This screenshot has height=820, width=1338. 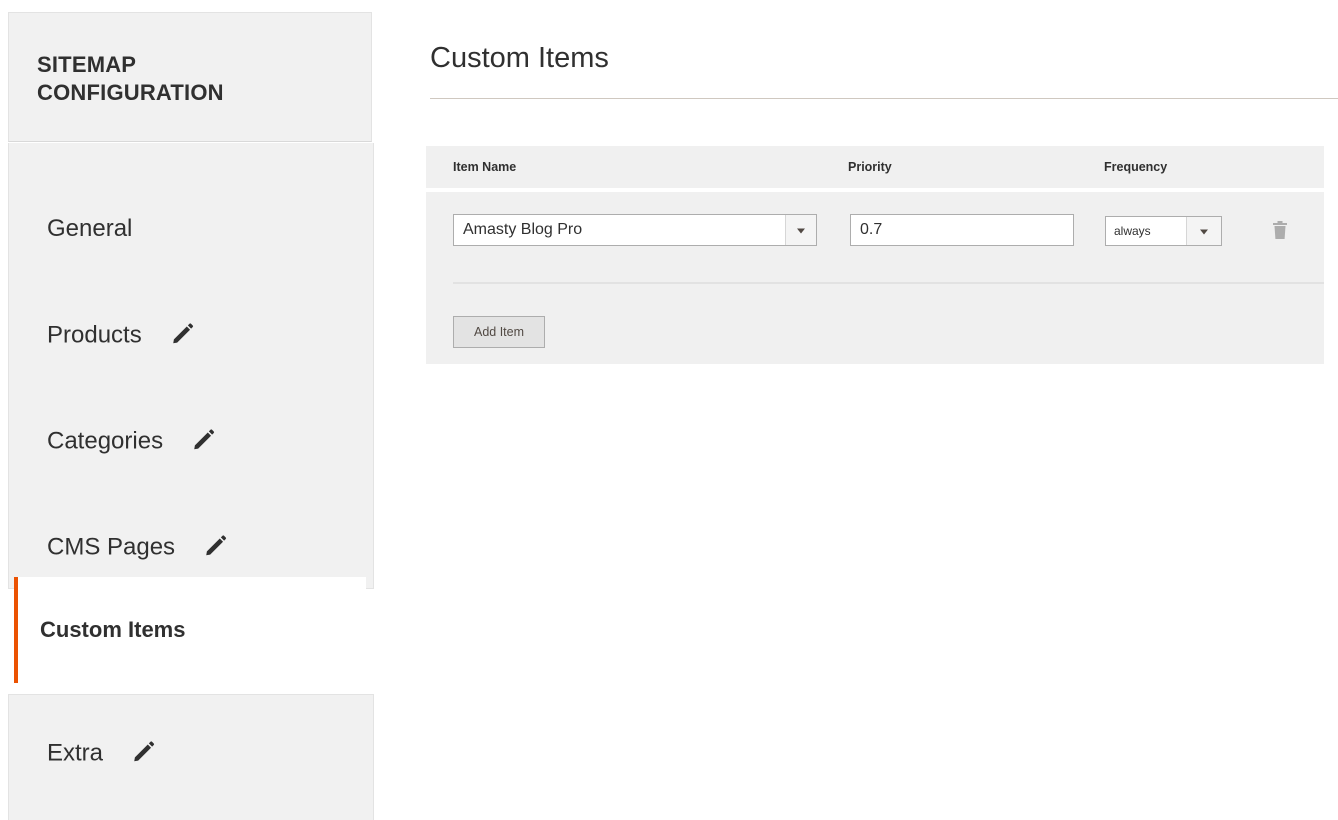 What do you see at coordinates (191, 753) in the screenshot?
I see `sidebar-item-extra: Extra` at bounding box center [191, 753].